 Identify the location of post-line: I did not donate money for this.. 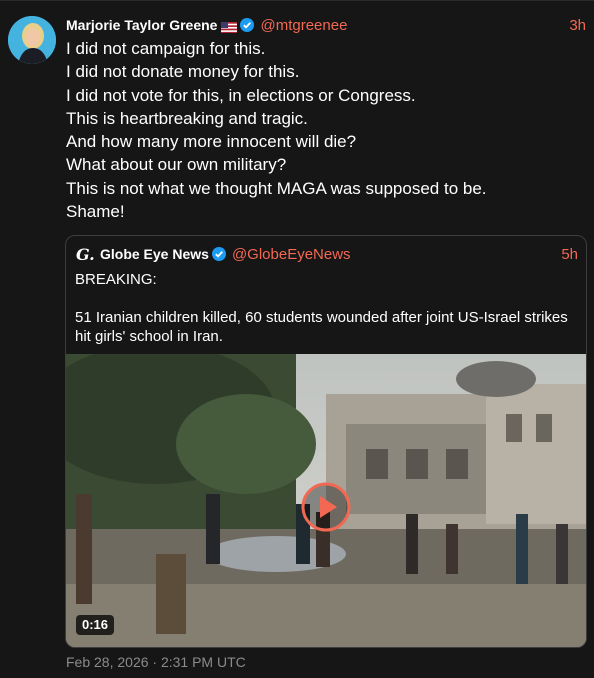
(183, 72).